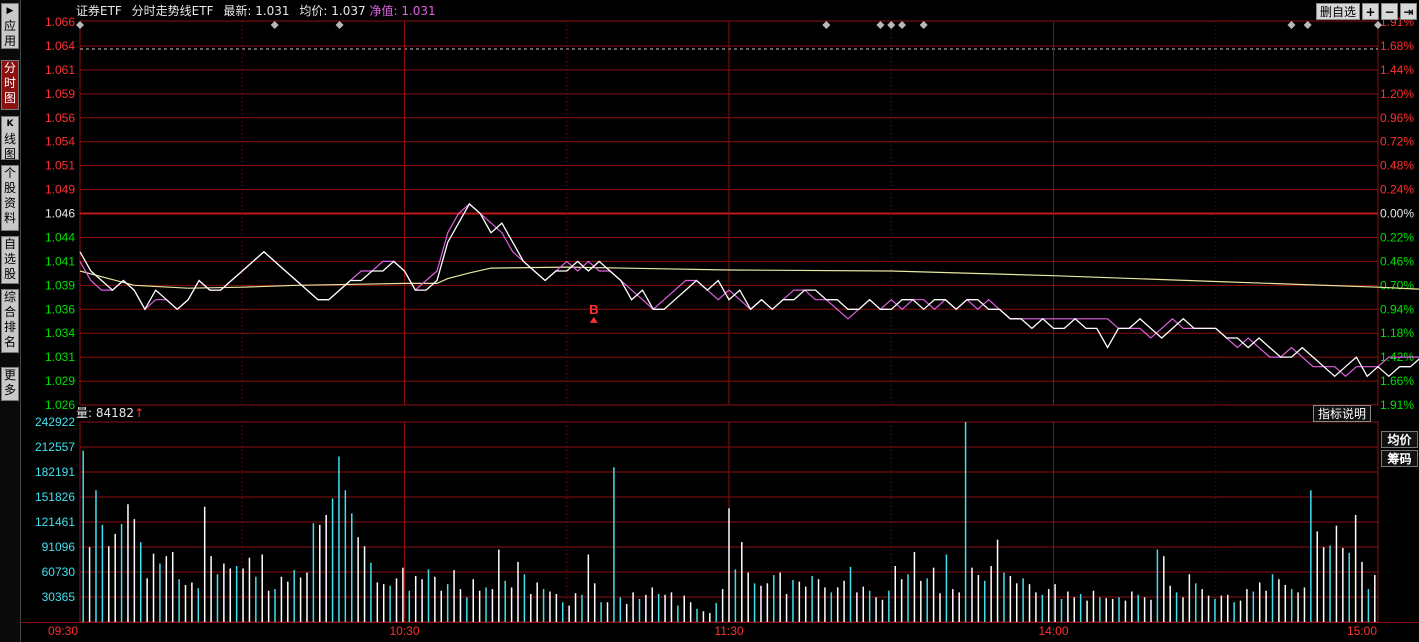 Image resolution: width=1419 pixels, height=642 pixels. What do you see at coordinates (1342, 413) in the screenshot?
I see `indicator-help-button: 指标说明` at bounding box center [1342, 413].